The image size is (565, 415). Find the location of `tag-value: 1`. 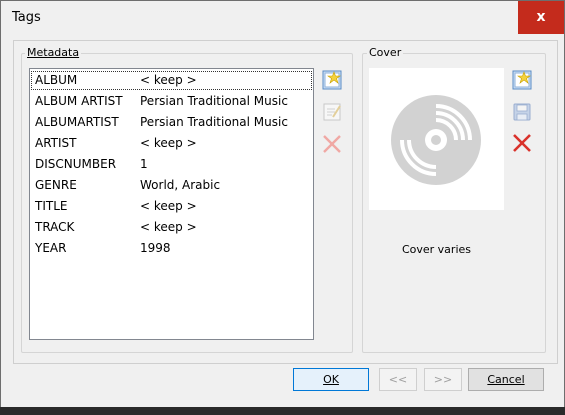

tag-value: 1 is located at coordinates (144, 164).